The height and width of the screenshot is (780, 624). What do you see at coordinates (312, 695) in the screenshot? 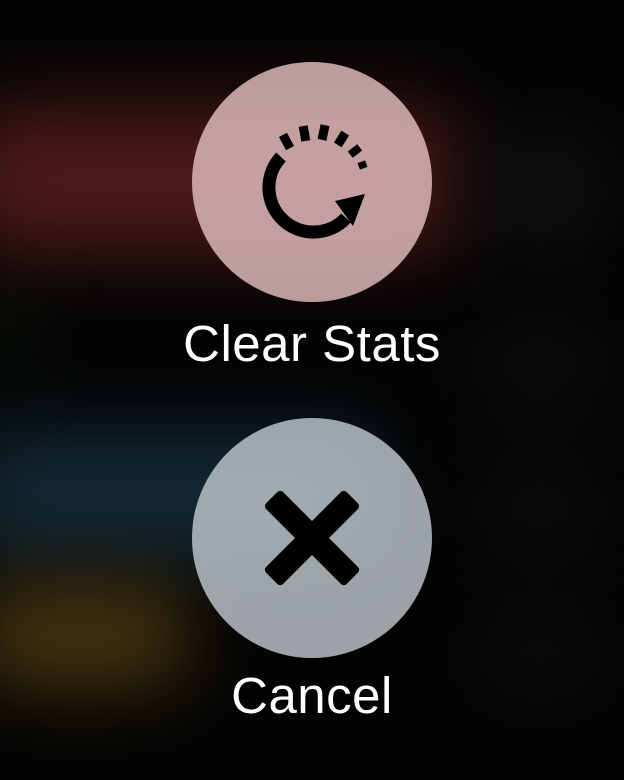
I see `cancel-label: Cancel` at bounding box center [312, 695].